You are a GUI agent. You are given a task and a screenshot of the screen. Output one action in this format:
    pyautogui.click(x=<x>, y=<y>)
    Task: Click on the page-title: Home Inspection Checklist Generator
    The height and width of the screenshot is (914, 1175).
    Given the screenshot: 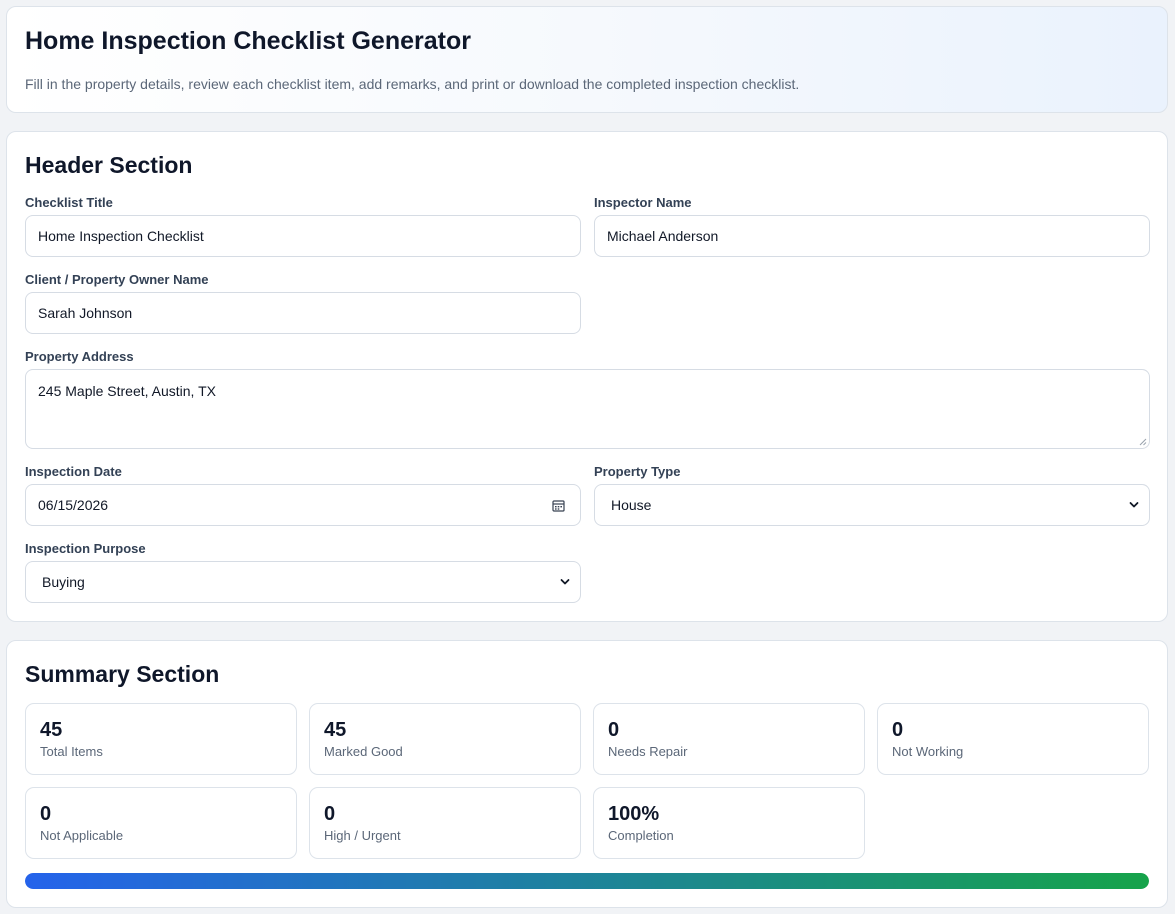 What is the action you would take?
    pyautogui.click(x=248, y=41)
    